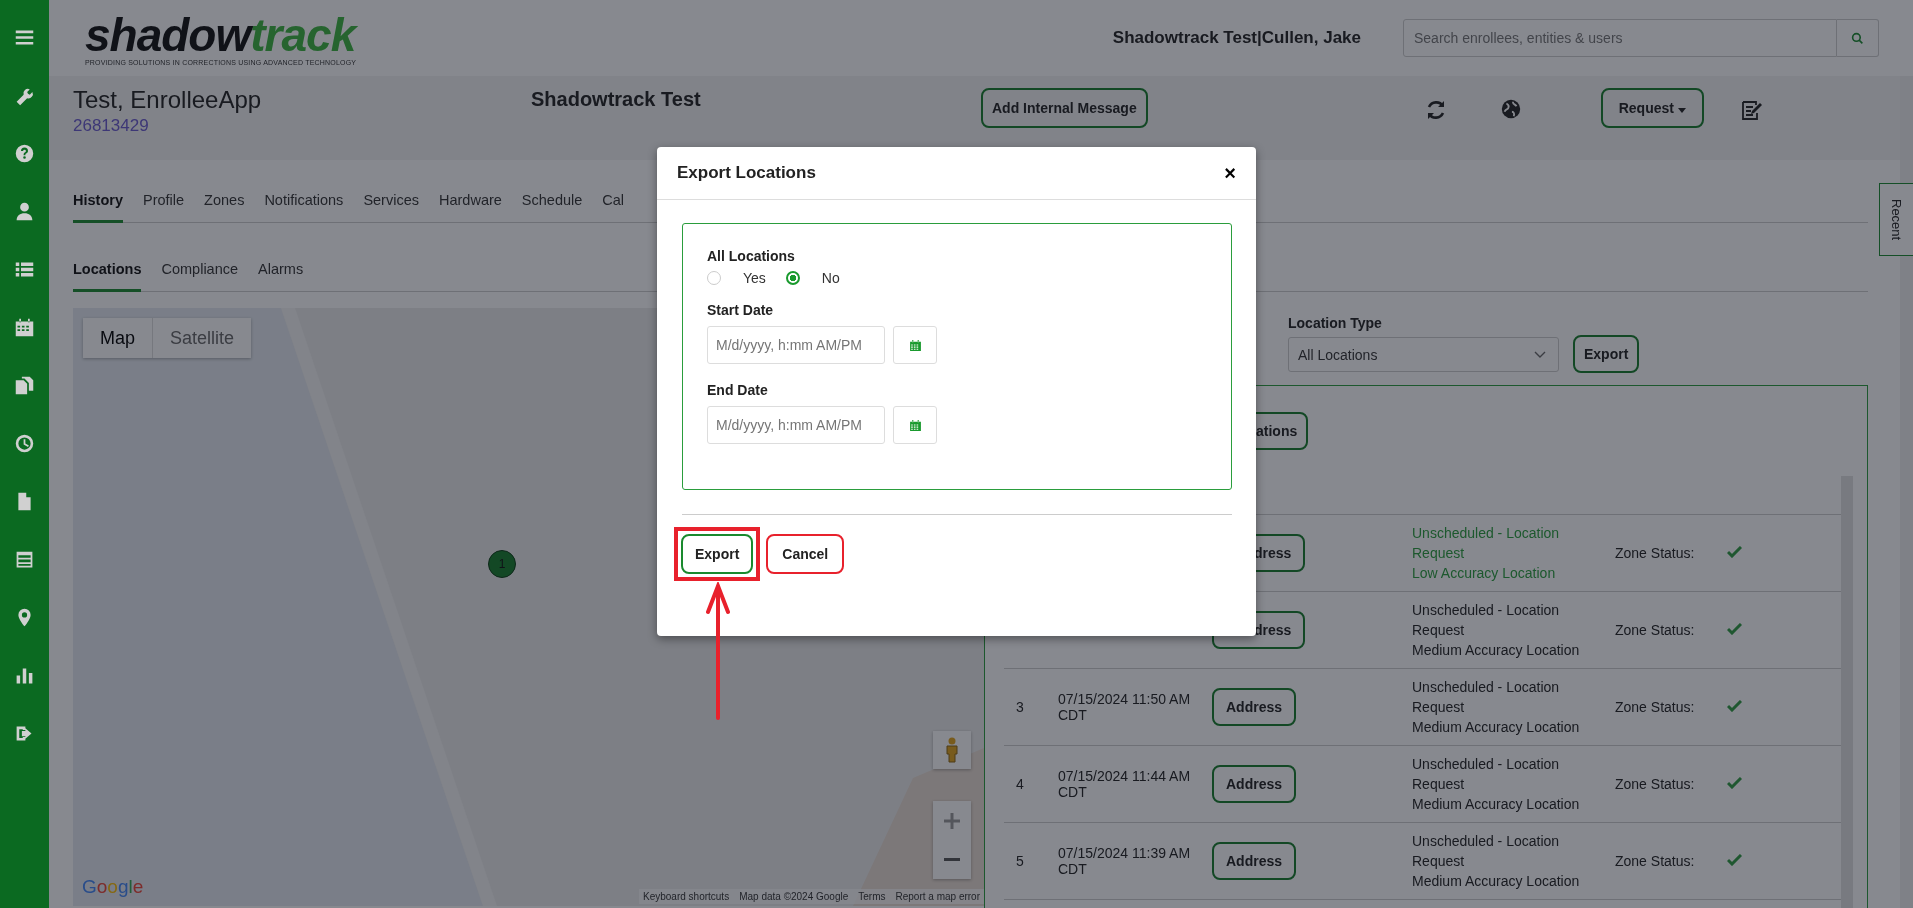 Image resolution: width=1913 pixels, height=908 pixels. I want to click on location-time: 07/15/2024 11:50 AM CDT, so click(1124, 707).